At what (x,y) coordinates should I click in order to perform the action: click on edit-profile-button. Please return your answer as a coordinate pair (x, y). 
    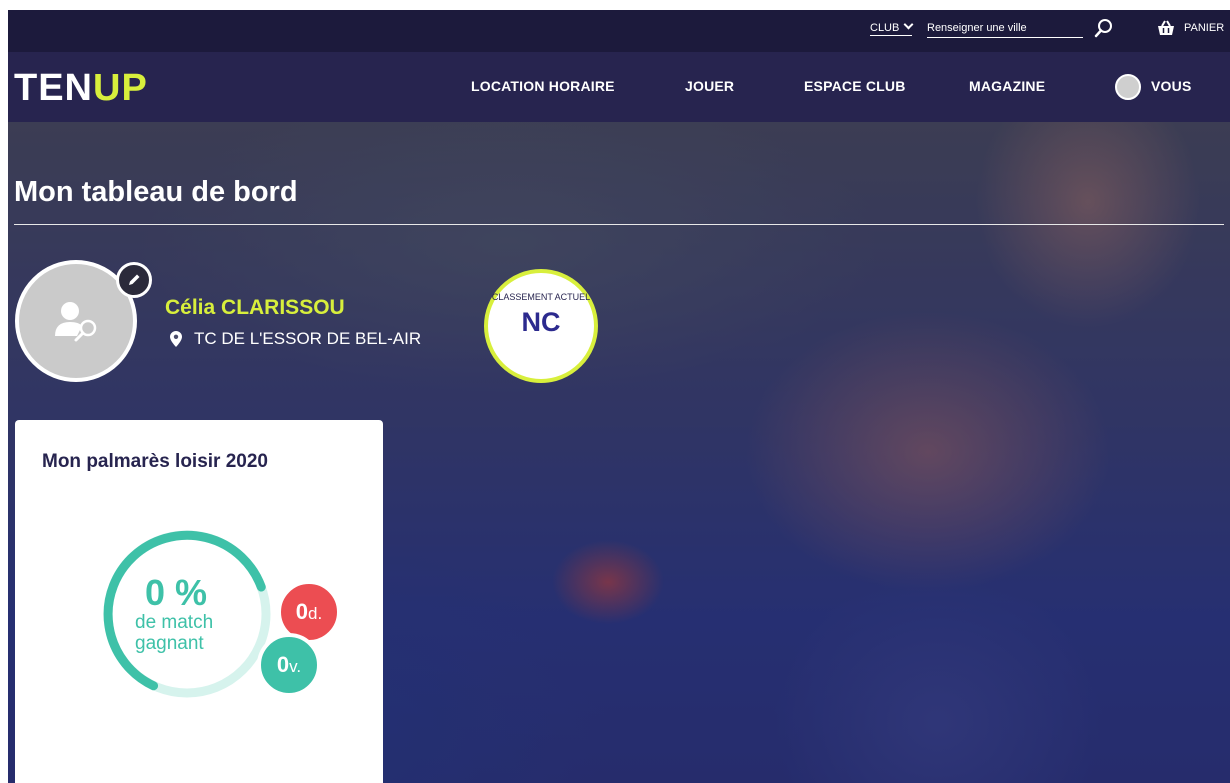
    Looking at the image, I should click on (134, 280).